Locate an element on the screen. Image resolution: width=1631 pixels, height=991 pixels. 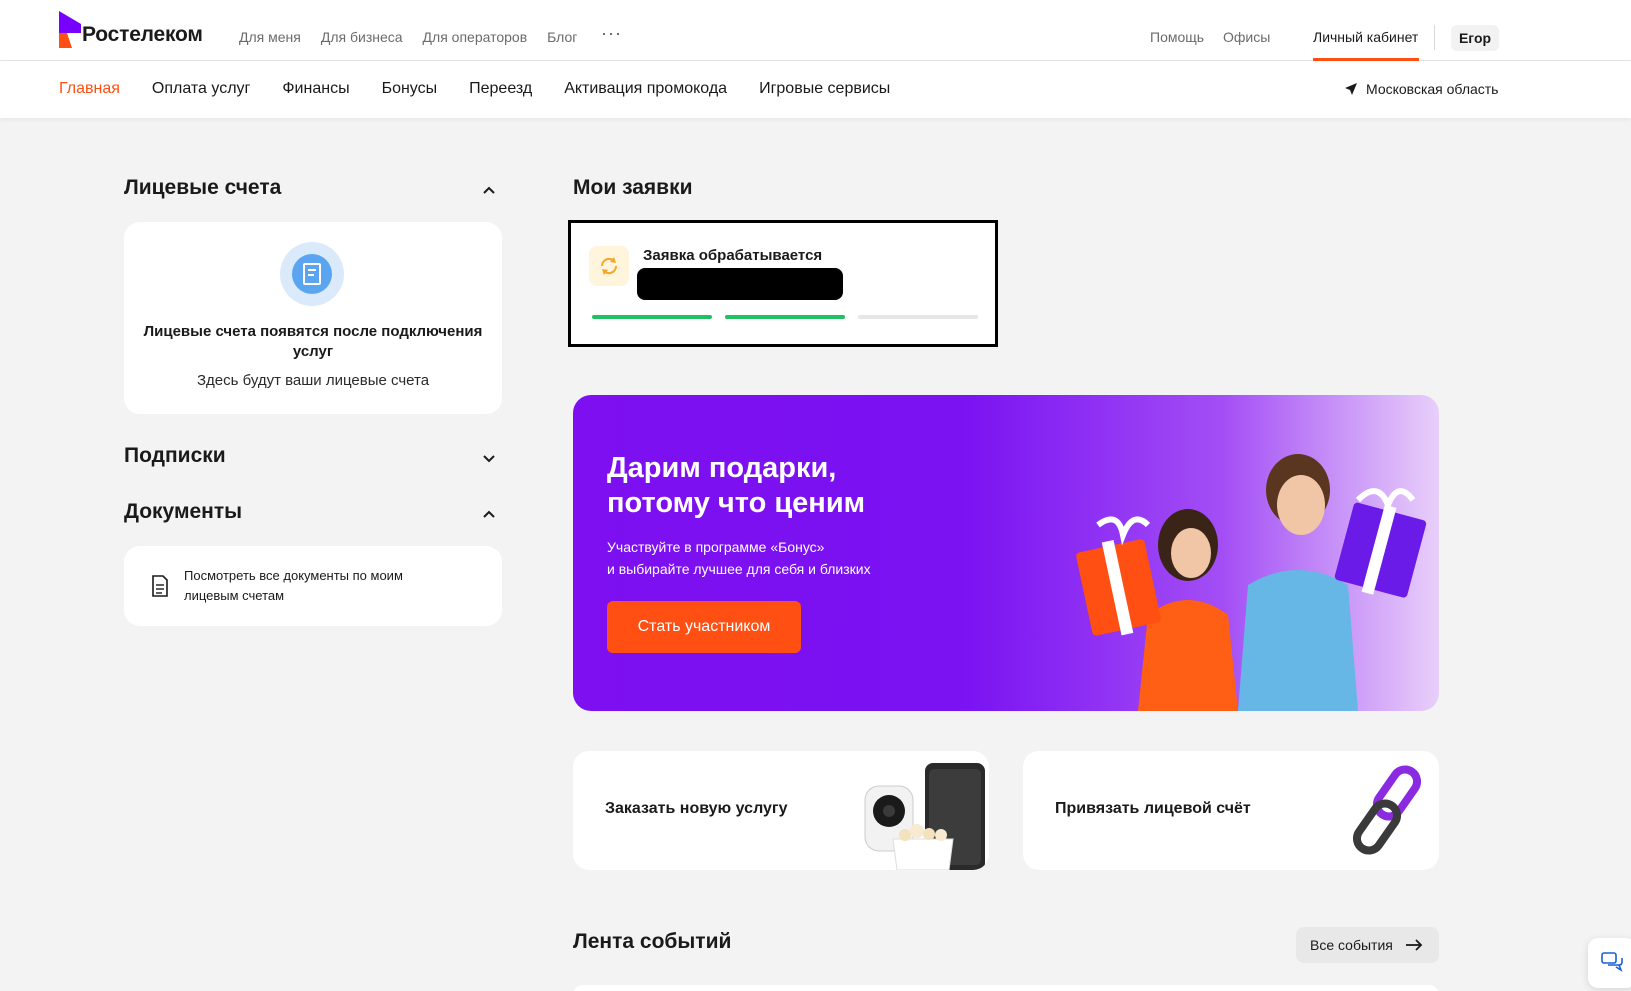
link-account-tile: Привязать лицевой счёт is located at coordinates (1231, 810).